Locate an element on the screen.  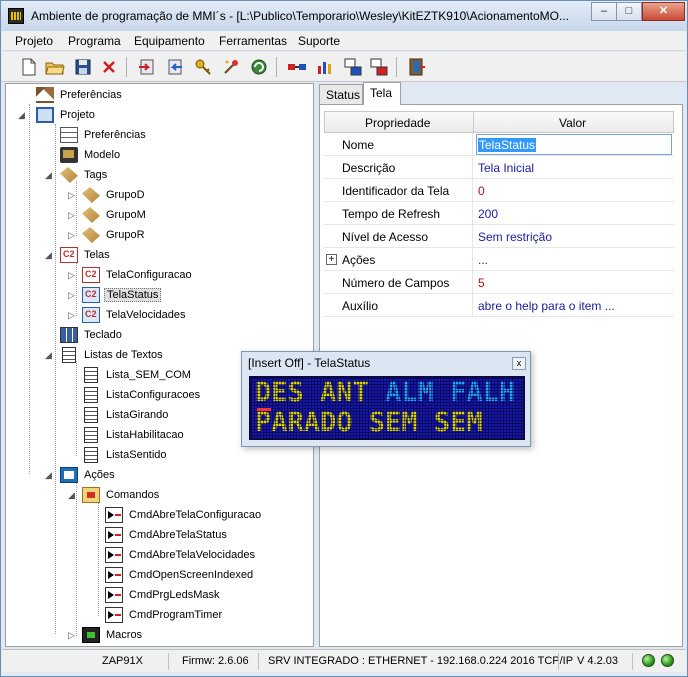
commands-icon is located at coordinates (91, 495).